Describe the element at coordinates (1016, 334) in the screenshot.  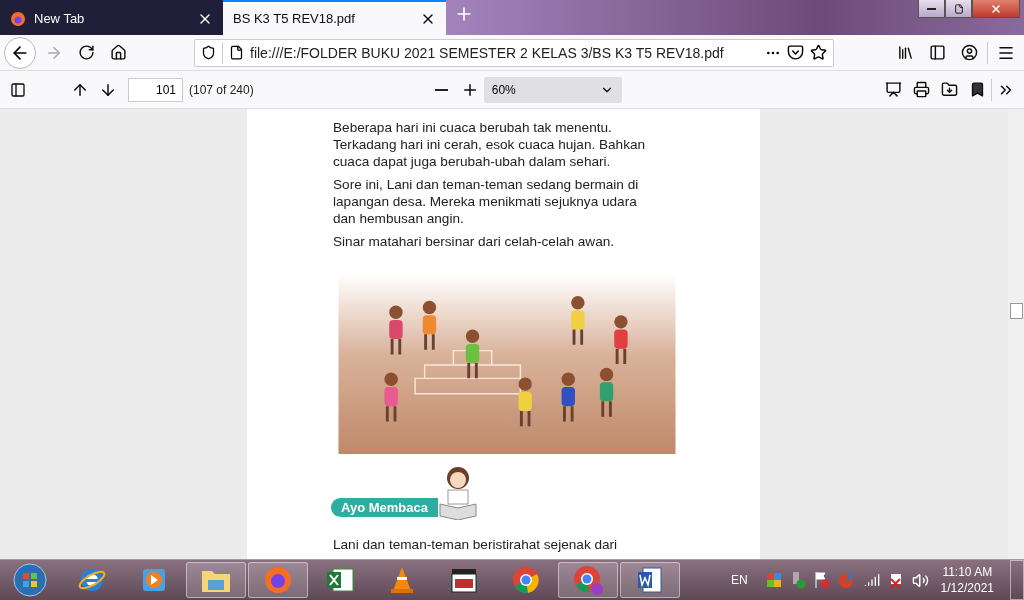
I see `scrollbar` at that location.